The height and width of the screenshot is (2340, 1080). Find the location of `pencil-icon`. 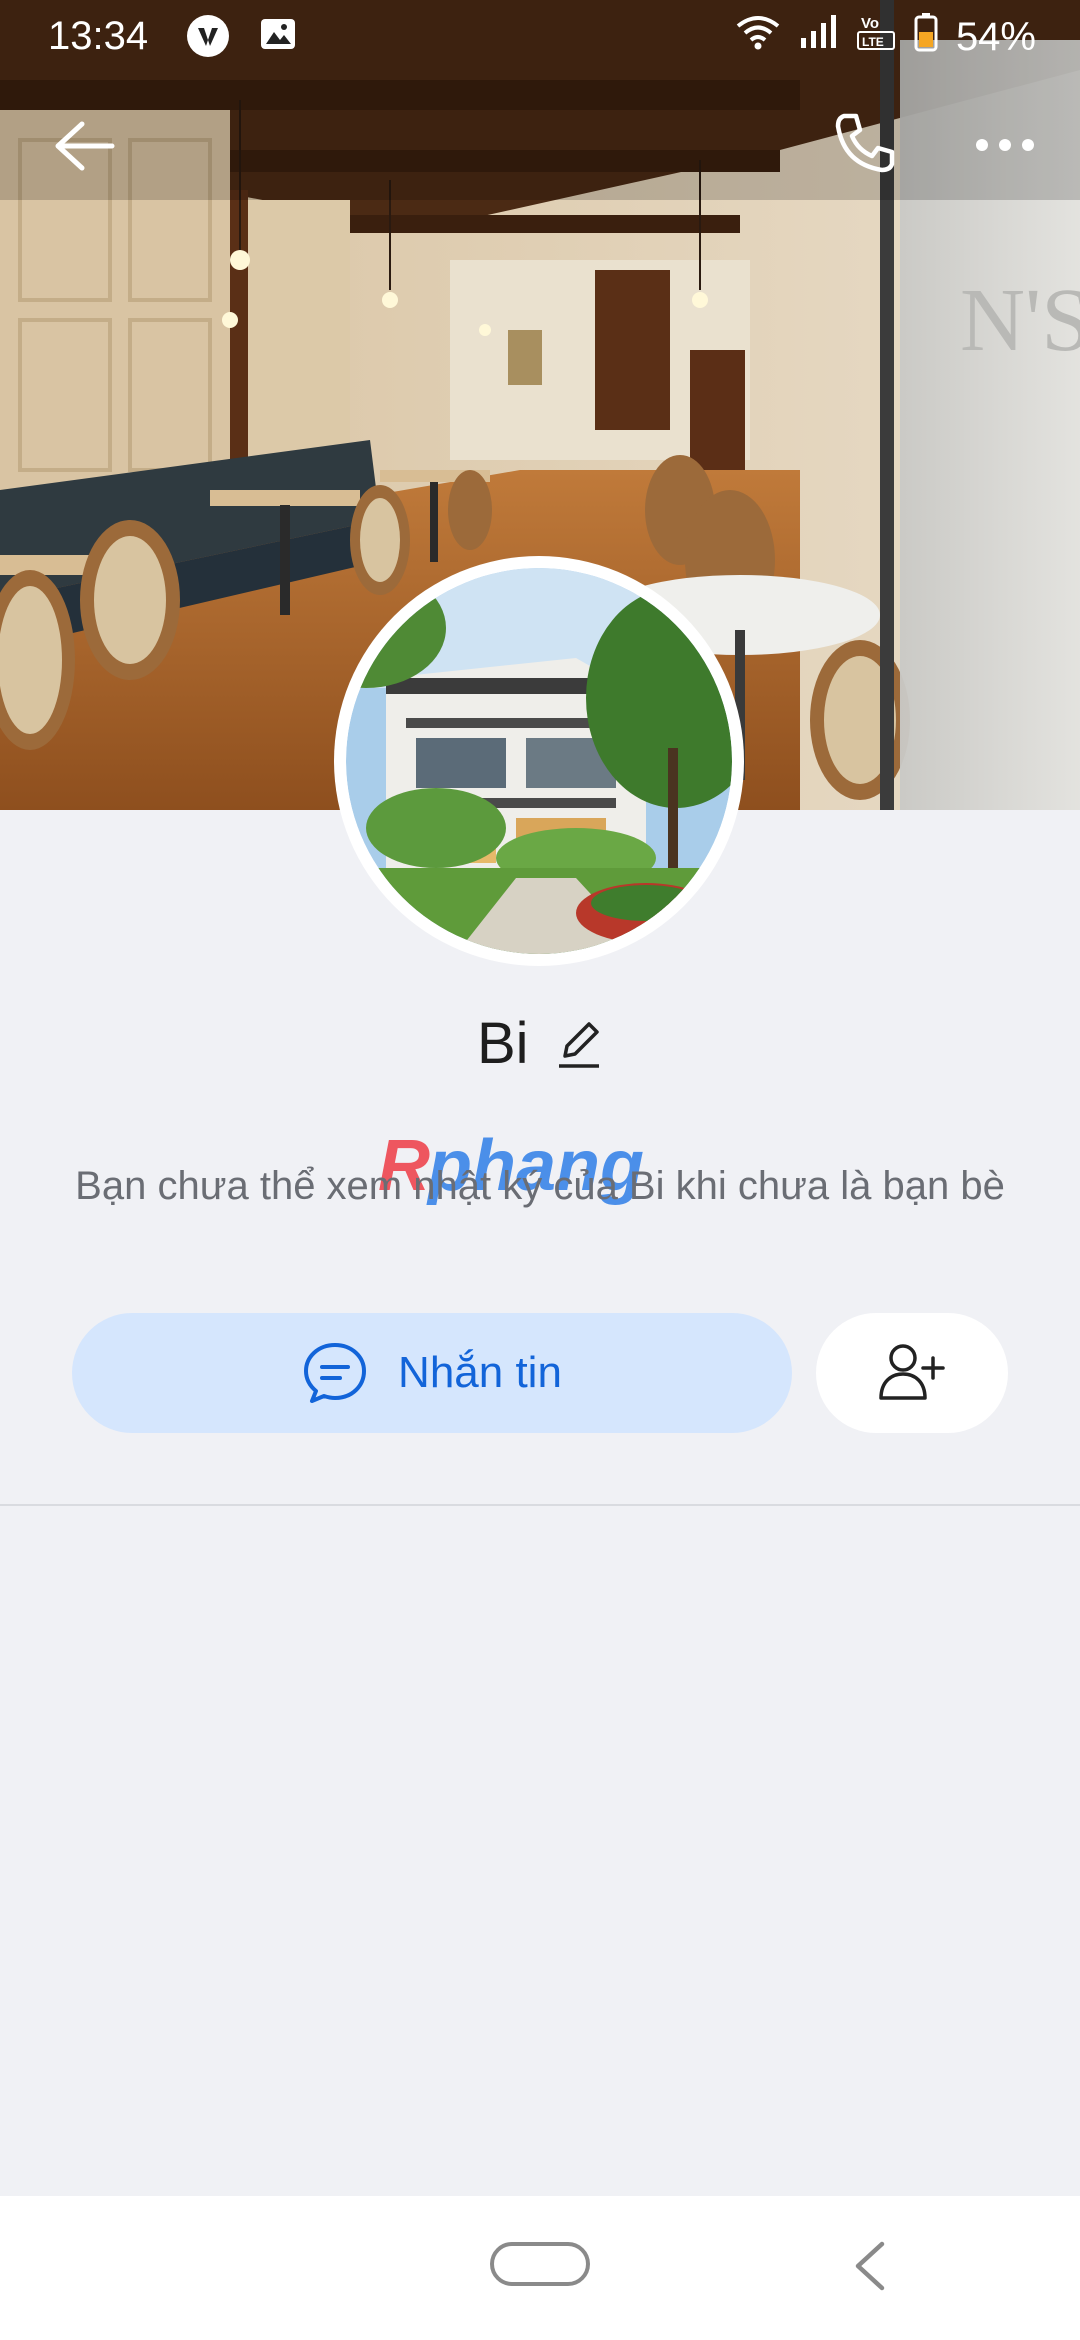

pencil-icon is located at coordinates (579, 1044).